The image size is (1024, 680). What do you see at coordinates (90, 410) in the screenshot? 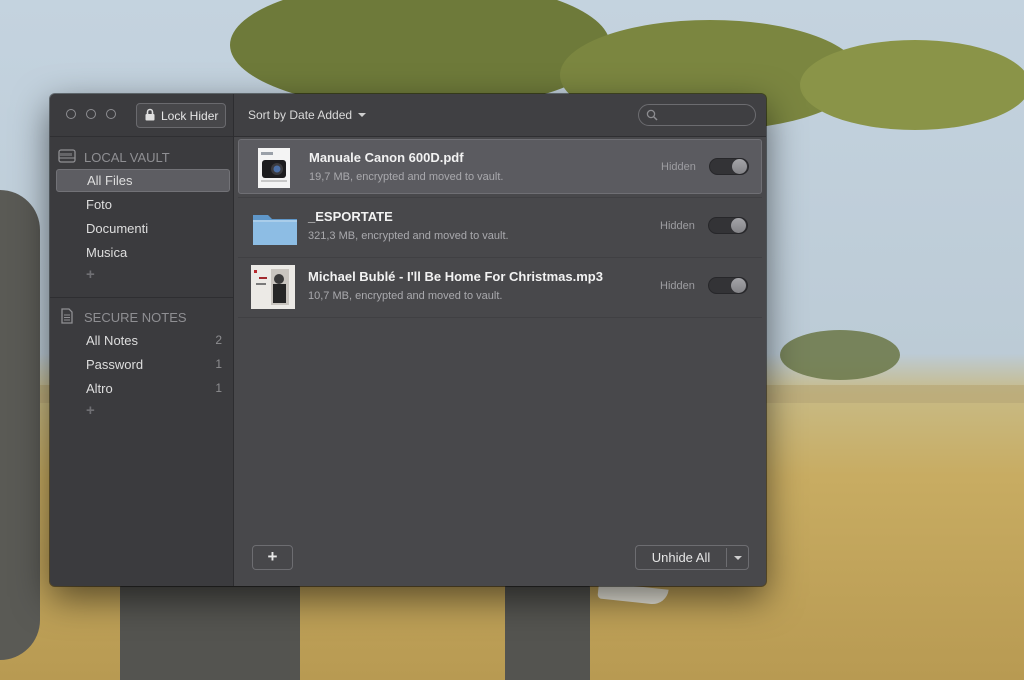
I see `add-note-category-button: +` at bounding box center [90, 410].